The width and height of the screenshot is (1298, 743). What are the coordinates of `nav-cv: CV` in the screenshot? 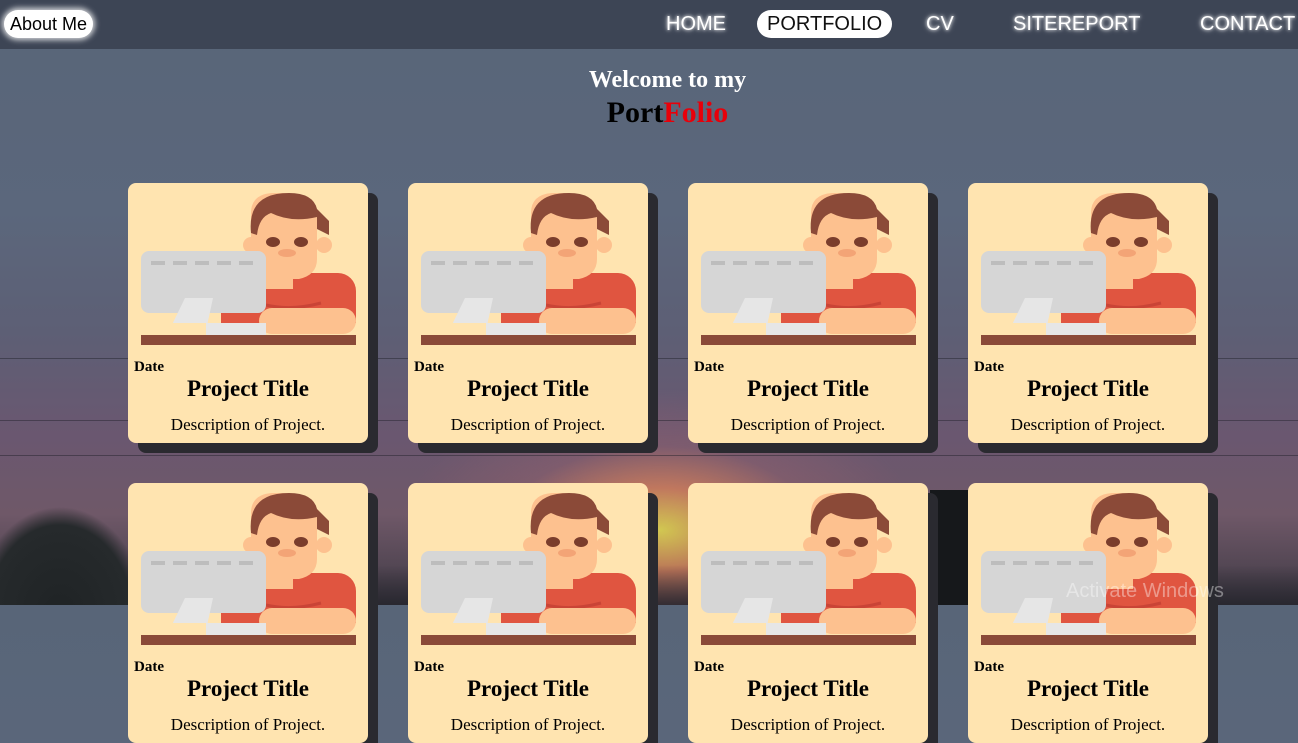 It's located at (940, 24).